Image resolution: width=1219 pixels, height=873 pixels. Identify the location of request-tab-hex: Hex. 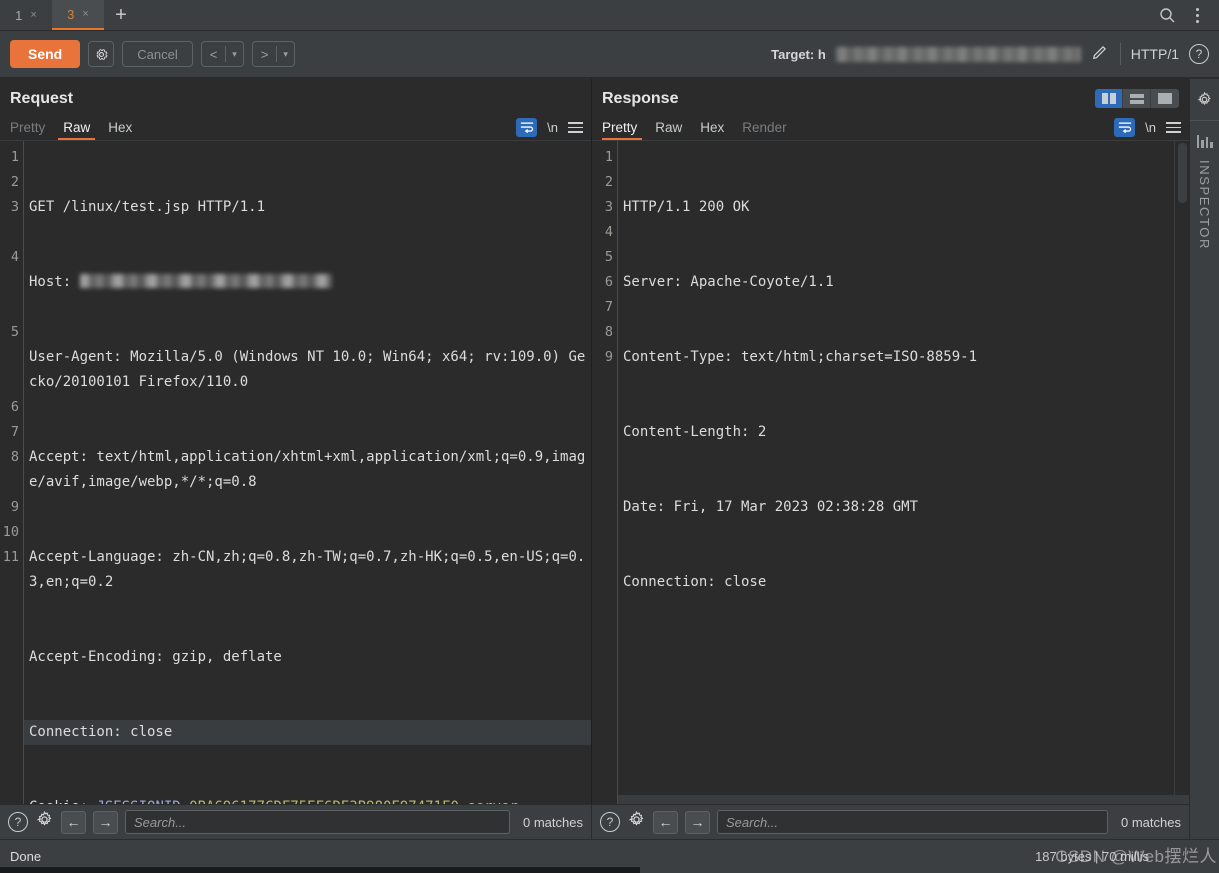
(120, 130).